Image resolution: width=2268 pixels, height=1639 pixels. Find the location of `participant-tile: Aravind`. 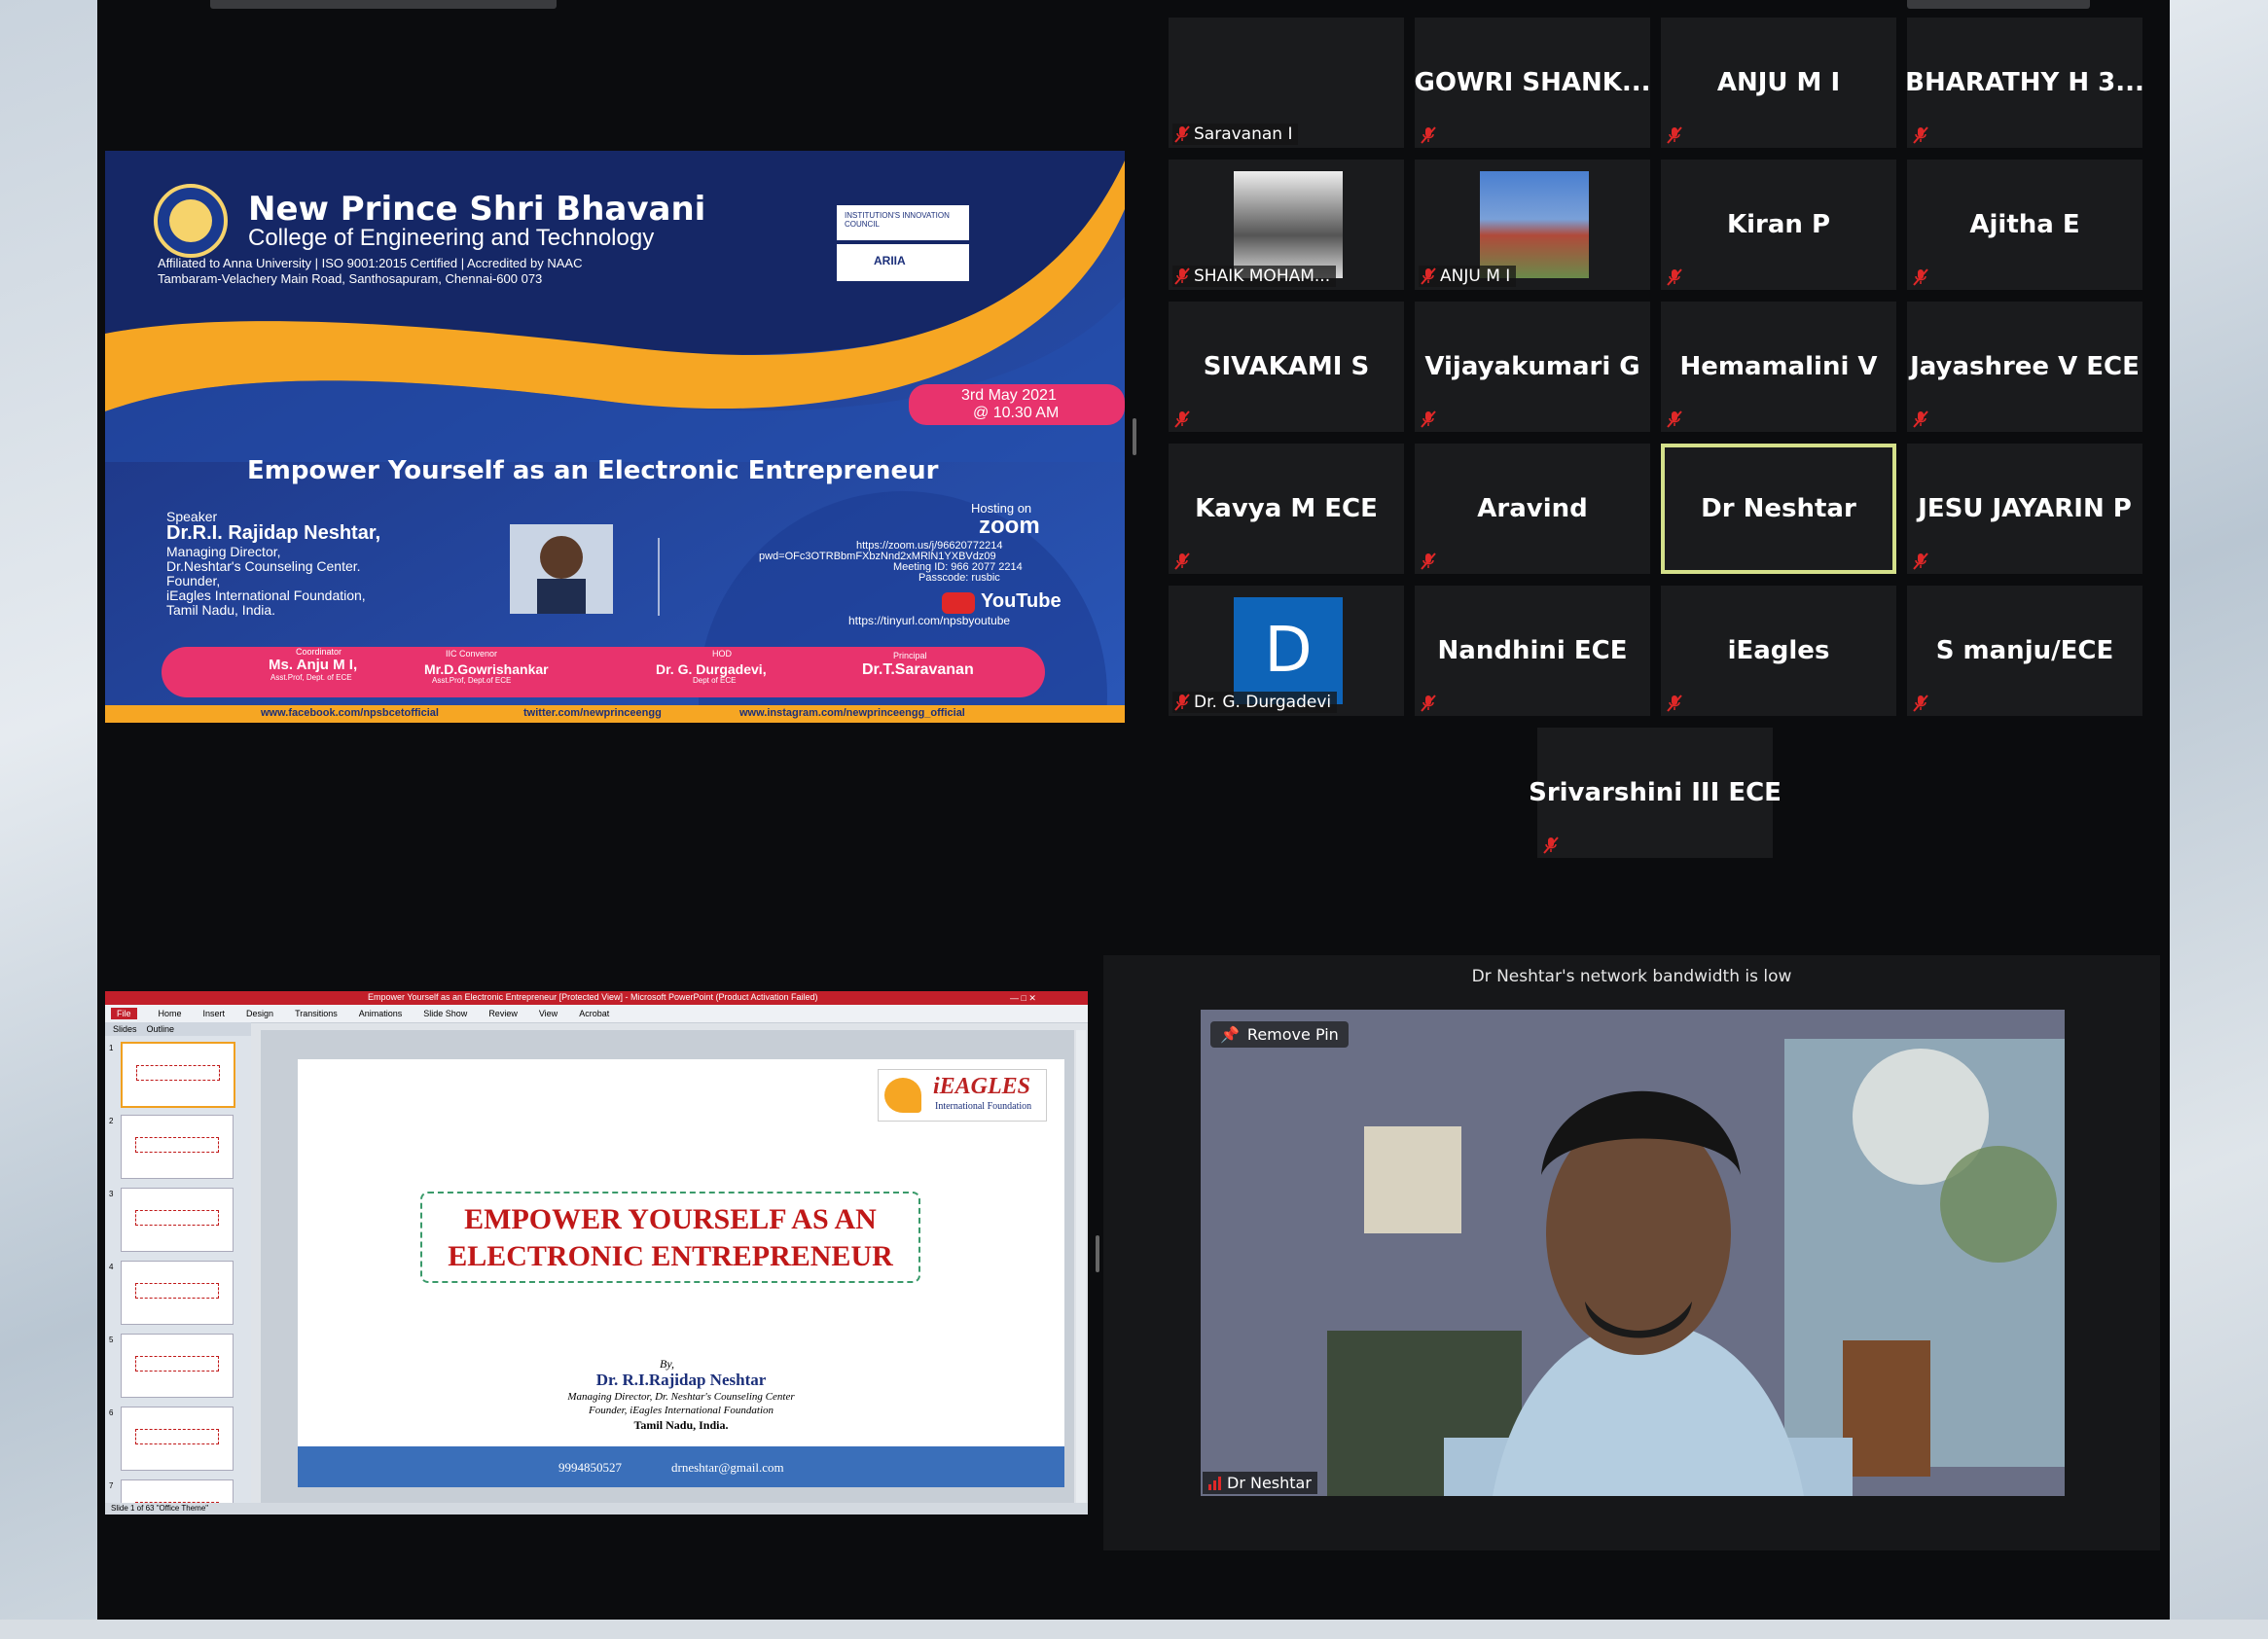

participant-tile: Aravind is located at coordinates (1532, 509).